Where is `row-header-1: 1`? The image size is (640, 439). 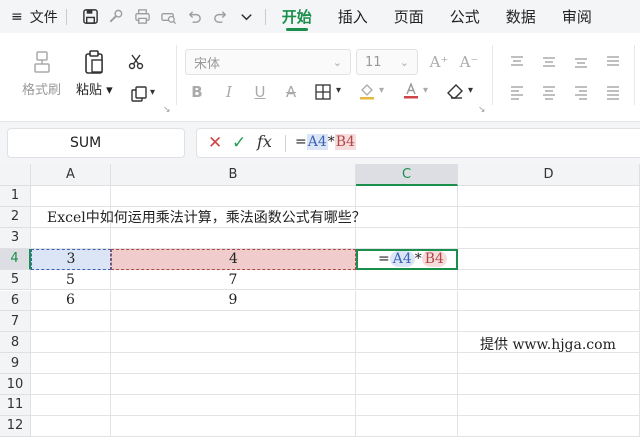
row-header-1: 1 is located at coordinates (15, 196).